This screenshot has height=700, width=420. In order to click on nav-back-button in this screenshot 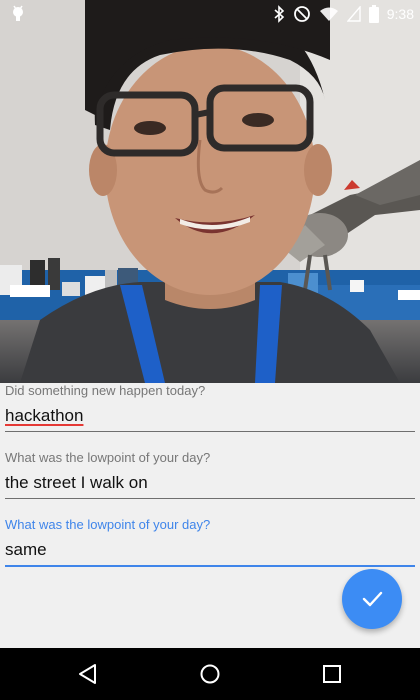, I will do `click(88, 674)`.